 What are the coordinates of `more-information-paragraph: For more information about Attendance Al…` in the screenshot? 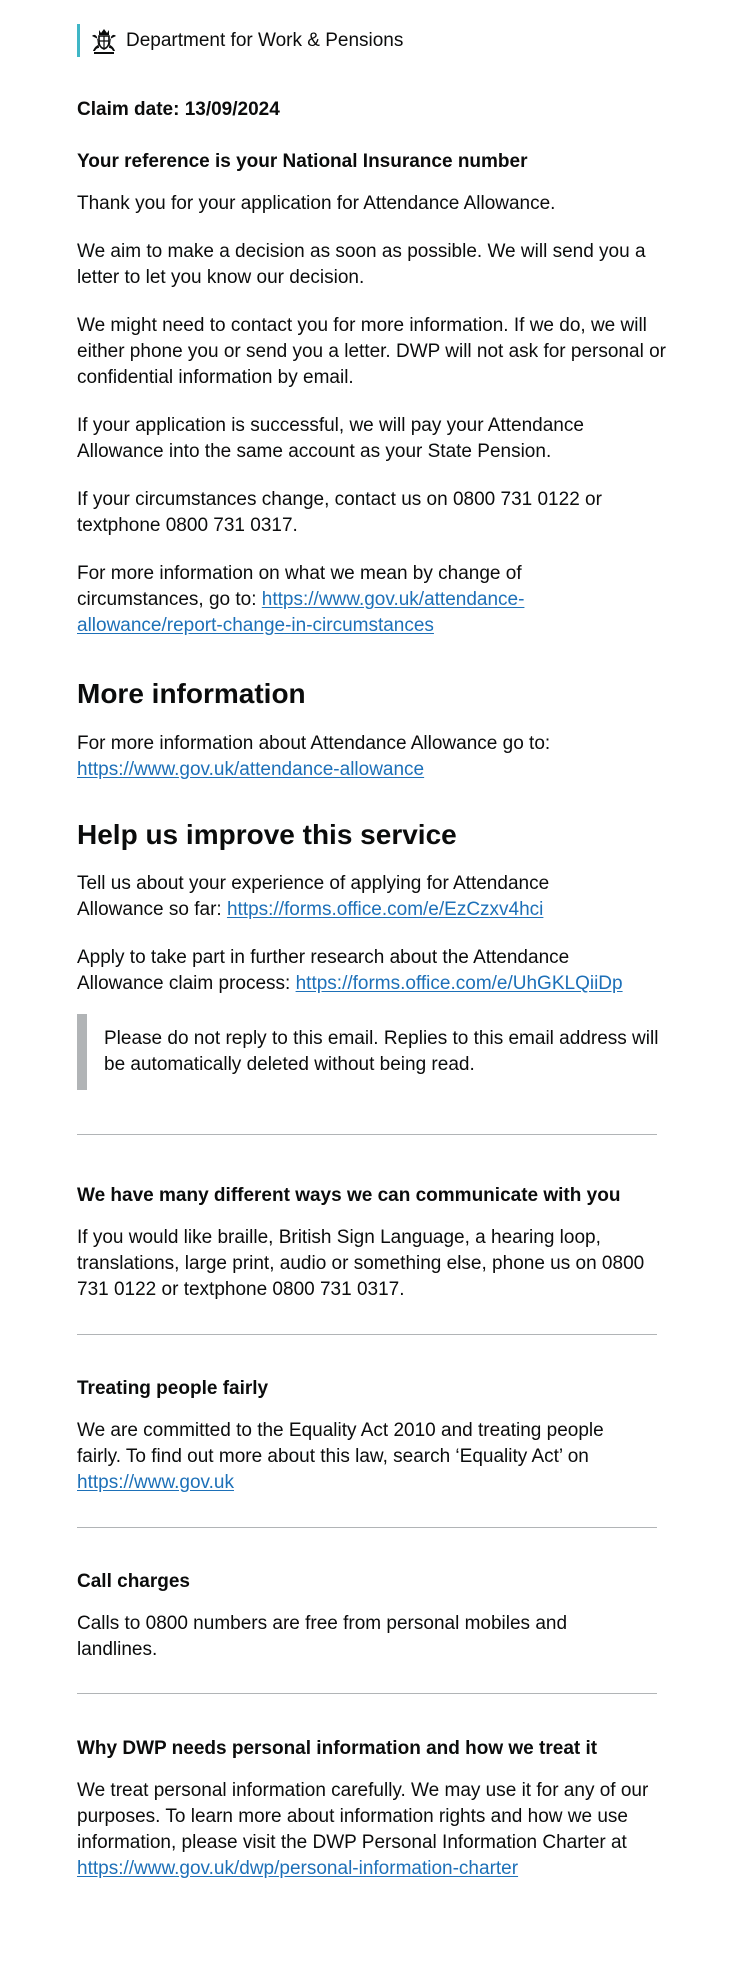 It's located at (357, 757).